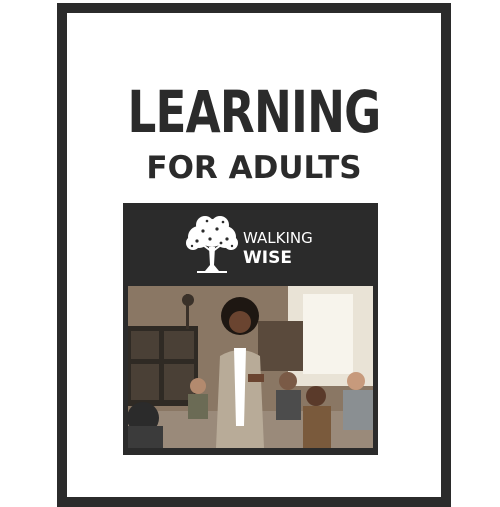  What do you see at coordinates (254, 112) in the screenshot?
I see `cover-title: LEARNING` at bounding box center [254, 112].